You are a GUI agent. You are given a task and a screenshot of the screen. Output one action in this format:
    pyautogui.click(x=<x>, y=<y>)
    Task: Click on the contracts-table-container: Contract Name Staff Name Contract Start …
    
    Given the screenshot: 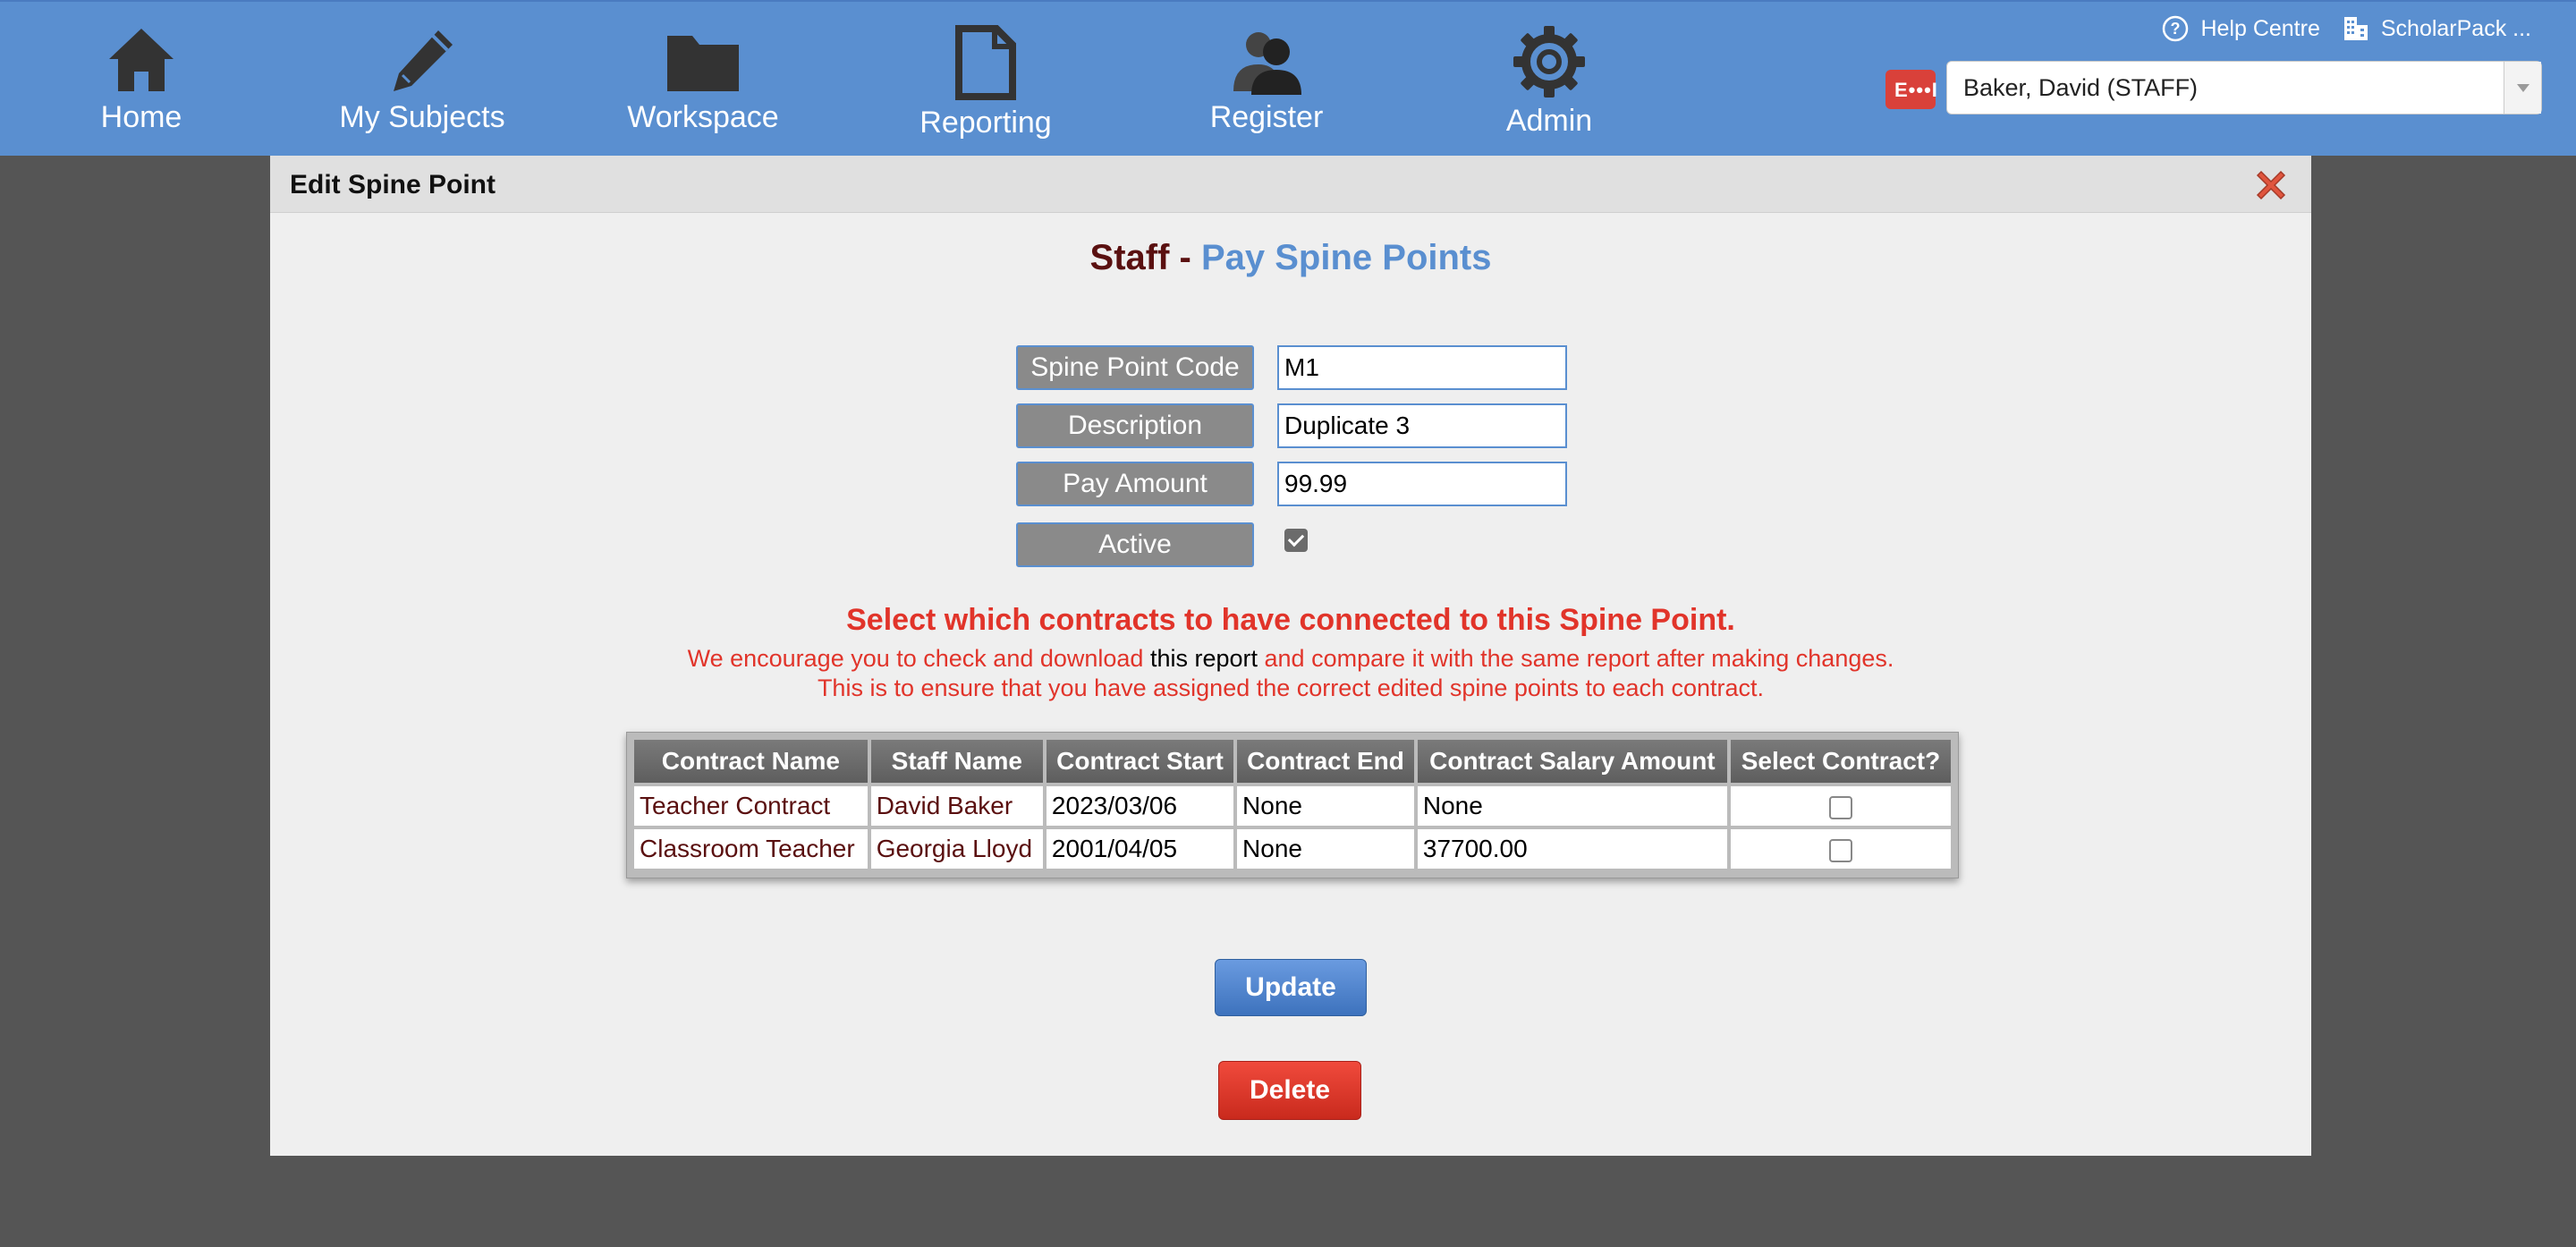 What is the action you would take?
    pyautogui.click(x=1292, y=805)
    